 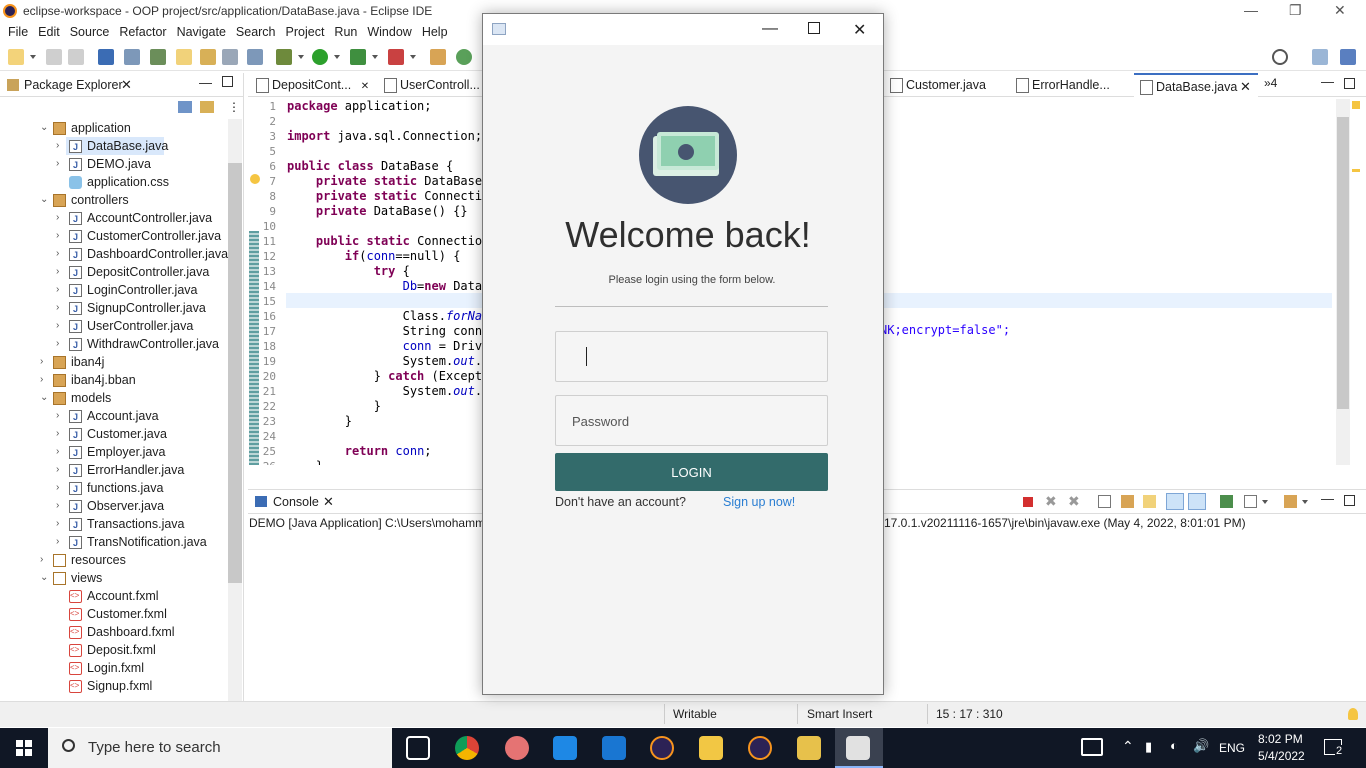 What do you see at coordinates (1295, 10) in the screenshot?
I see `restore-icon: ❐` at bounding box center [1295, 10].